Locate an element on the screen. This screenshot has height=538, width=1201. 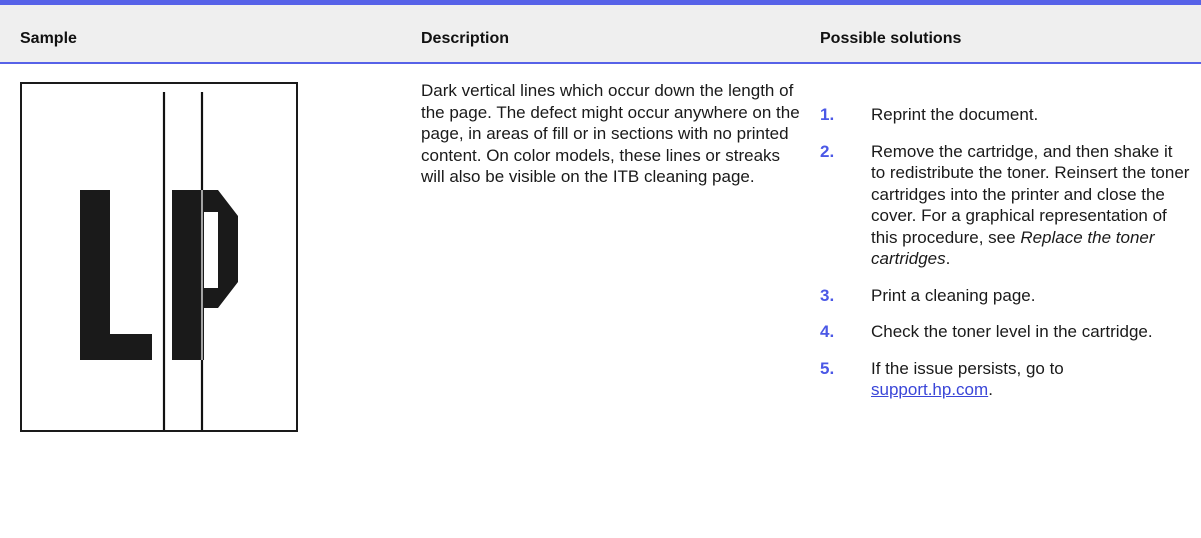
letter-l-glyph is located at coordinates (116, 275).